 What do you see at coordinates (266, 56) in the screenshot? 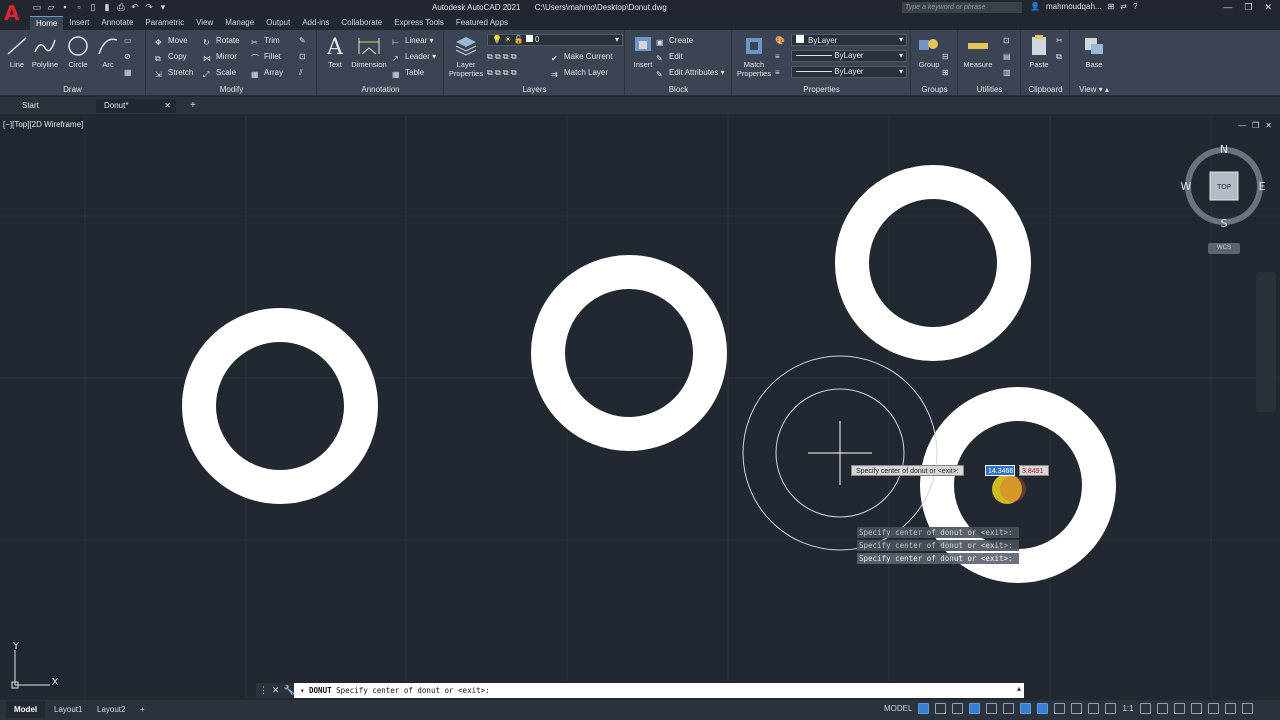
I see `fillet-button: ⌒ Fillet` at bounding box center [266, 56].